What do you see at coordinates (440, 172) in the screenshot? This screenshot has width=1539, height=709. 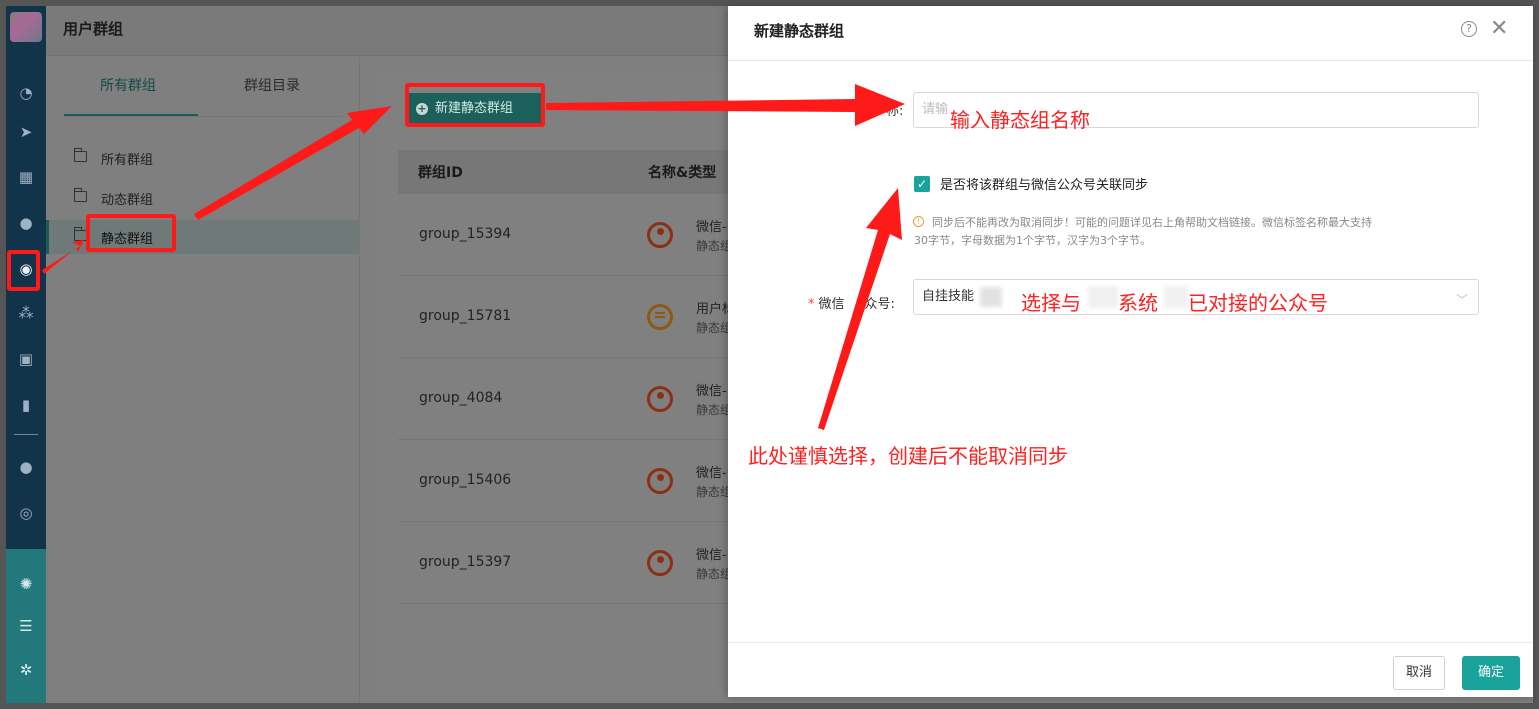 I see `column-header-group-id: 群组ID` at bounding box center [440, 172].